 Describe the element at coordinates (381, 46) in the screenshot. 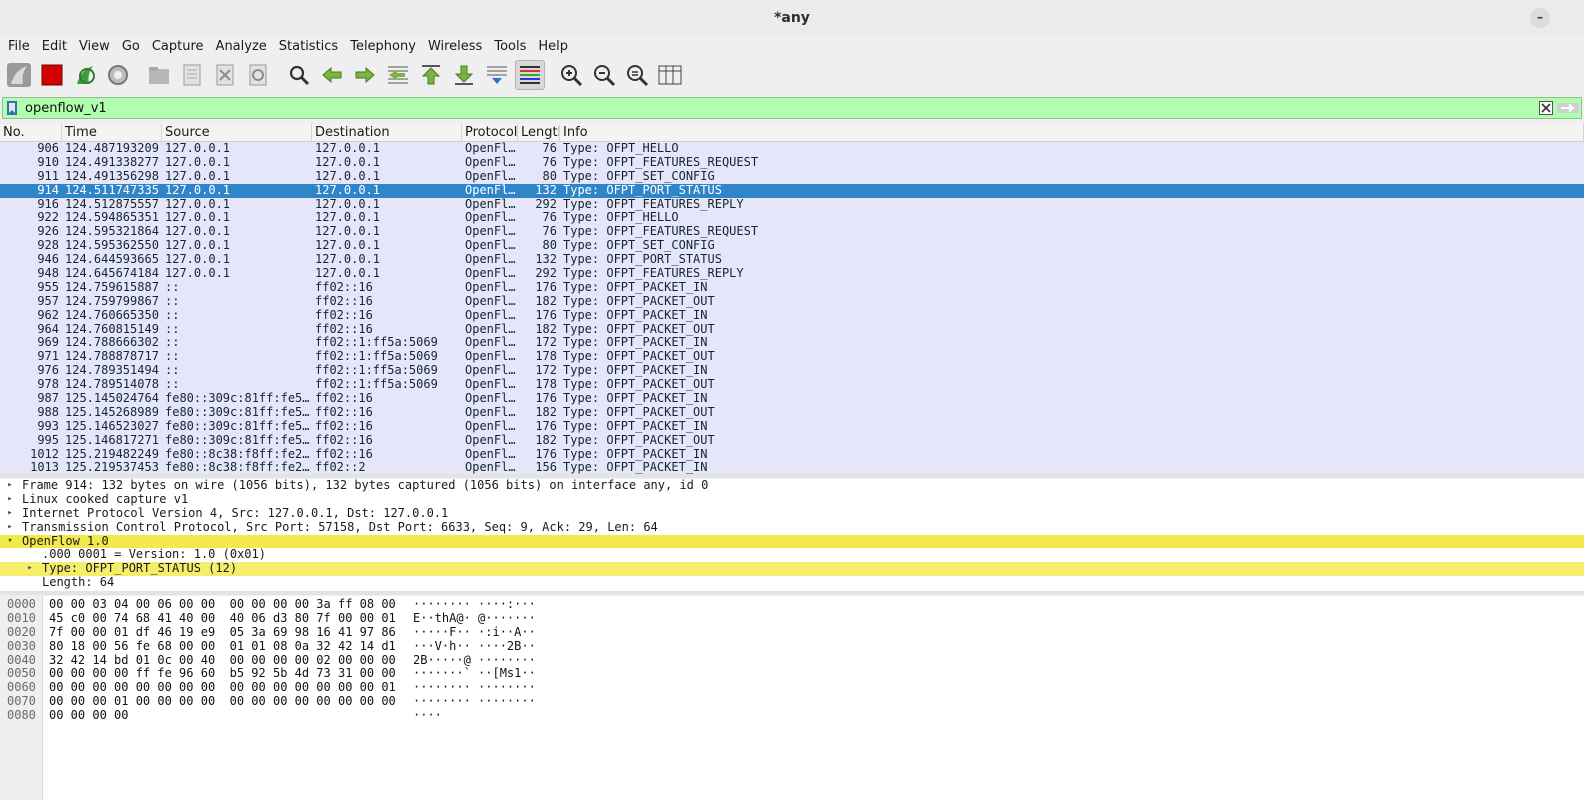

I see `menu-telephony: Telephony` at that location.